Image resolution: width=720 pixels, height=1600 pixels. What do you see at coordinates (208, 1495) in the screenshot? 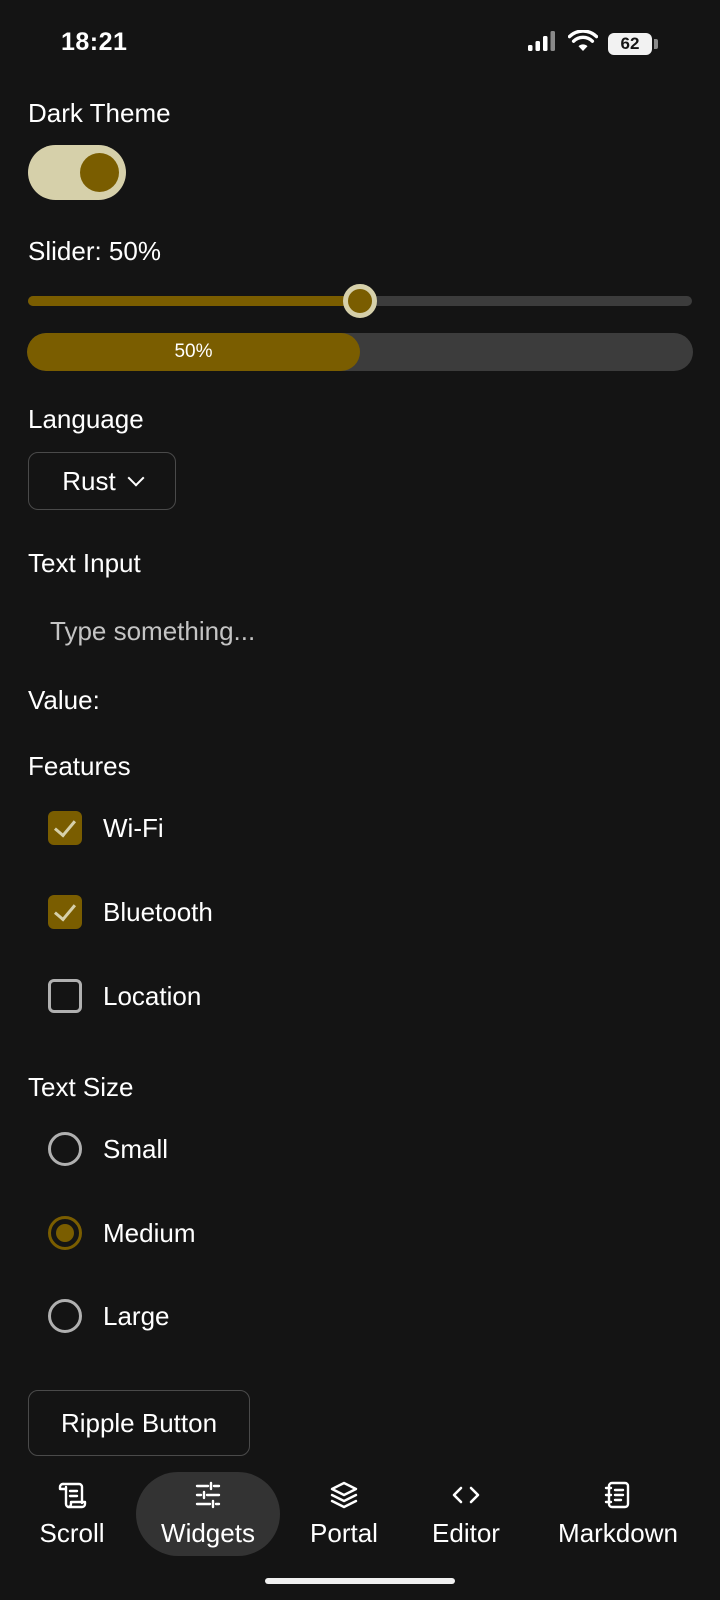
I see `sliders-icon` at bounding box center [208, 1495].